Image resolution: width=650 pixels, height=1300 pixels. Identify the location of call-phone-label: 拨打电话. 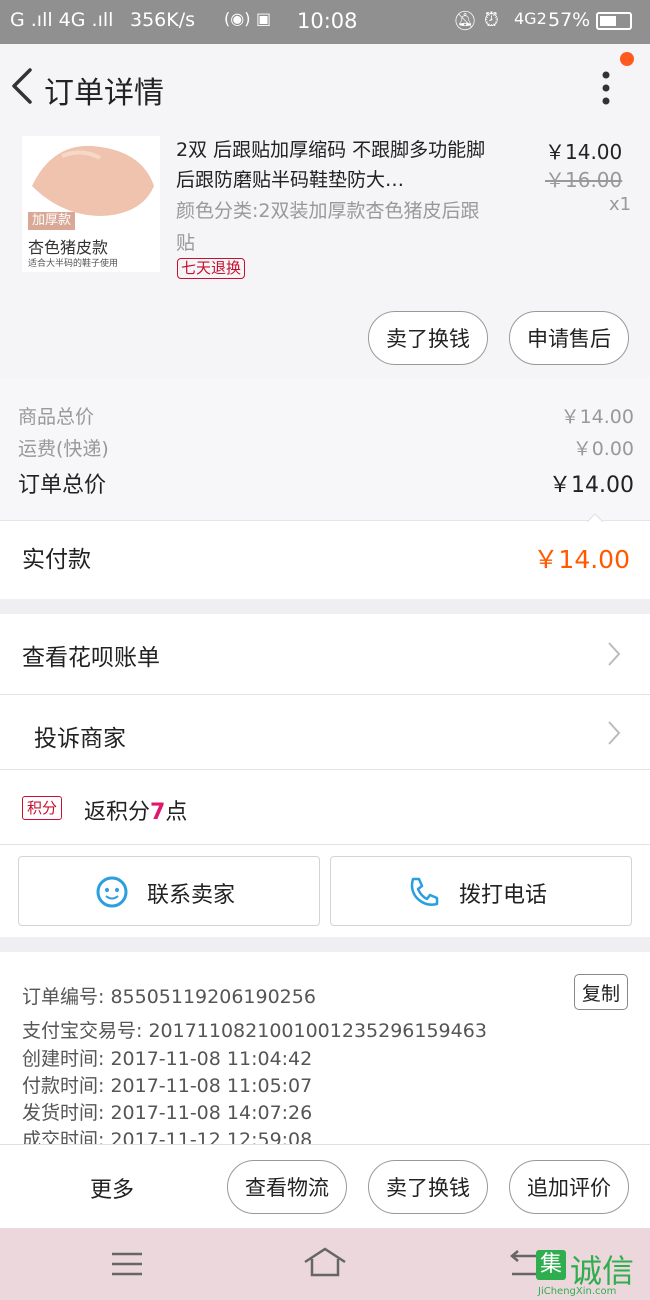
(503, 895).